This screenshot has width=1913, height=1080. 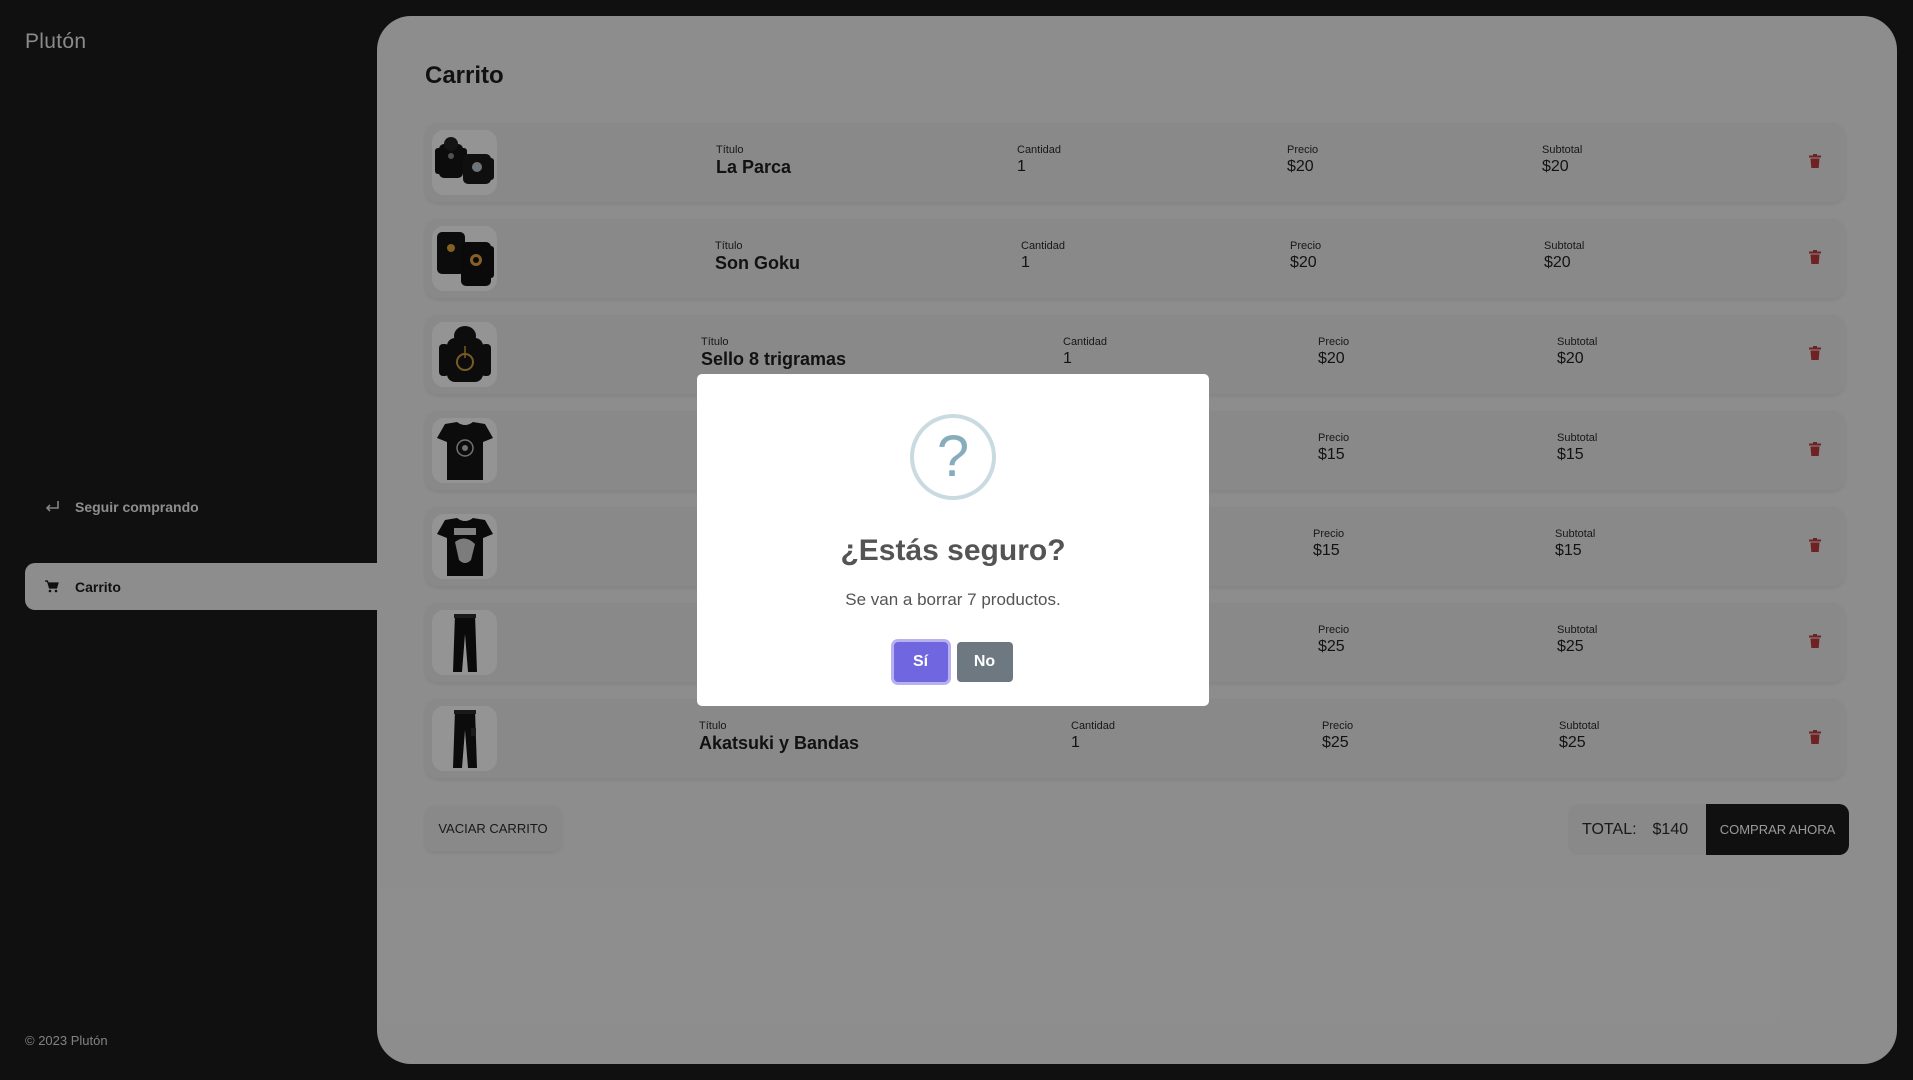 I want to click on confirm-button: Sí, so click(x=920, y=662).